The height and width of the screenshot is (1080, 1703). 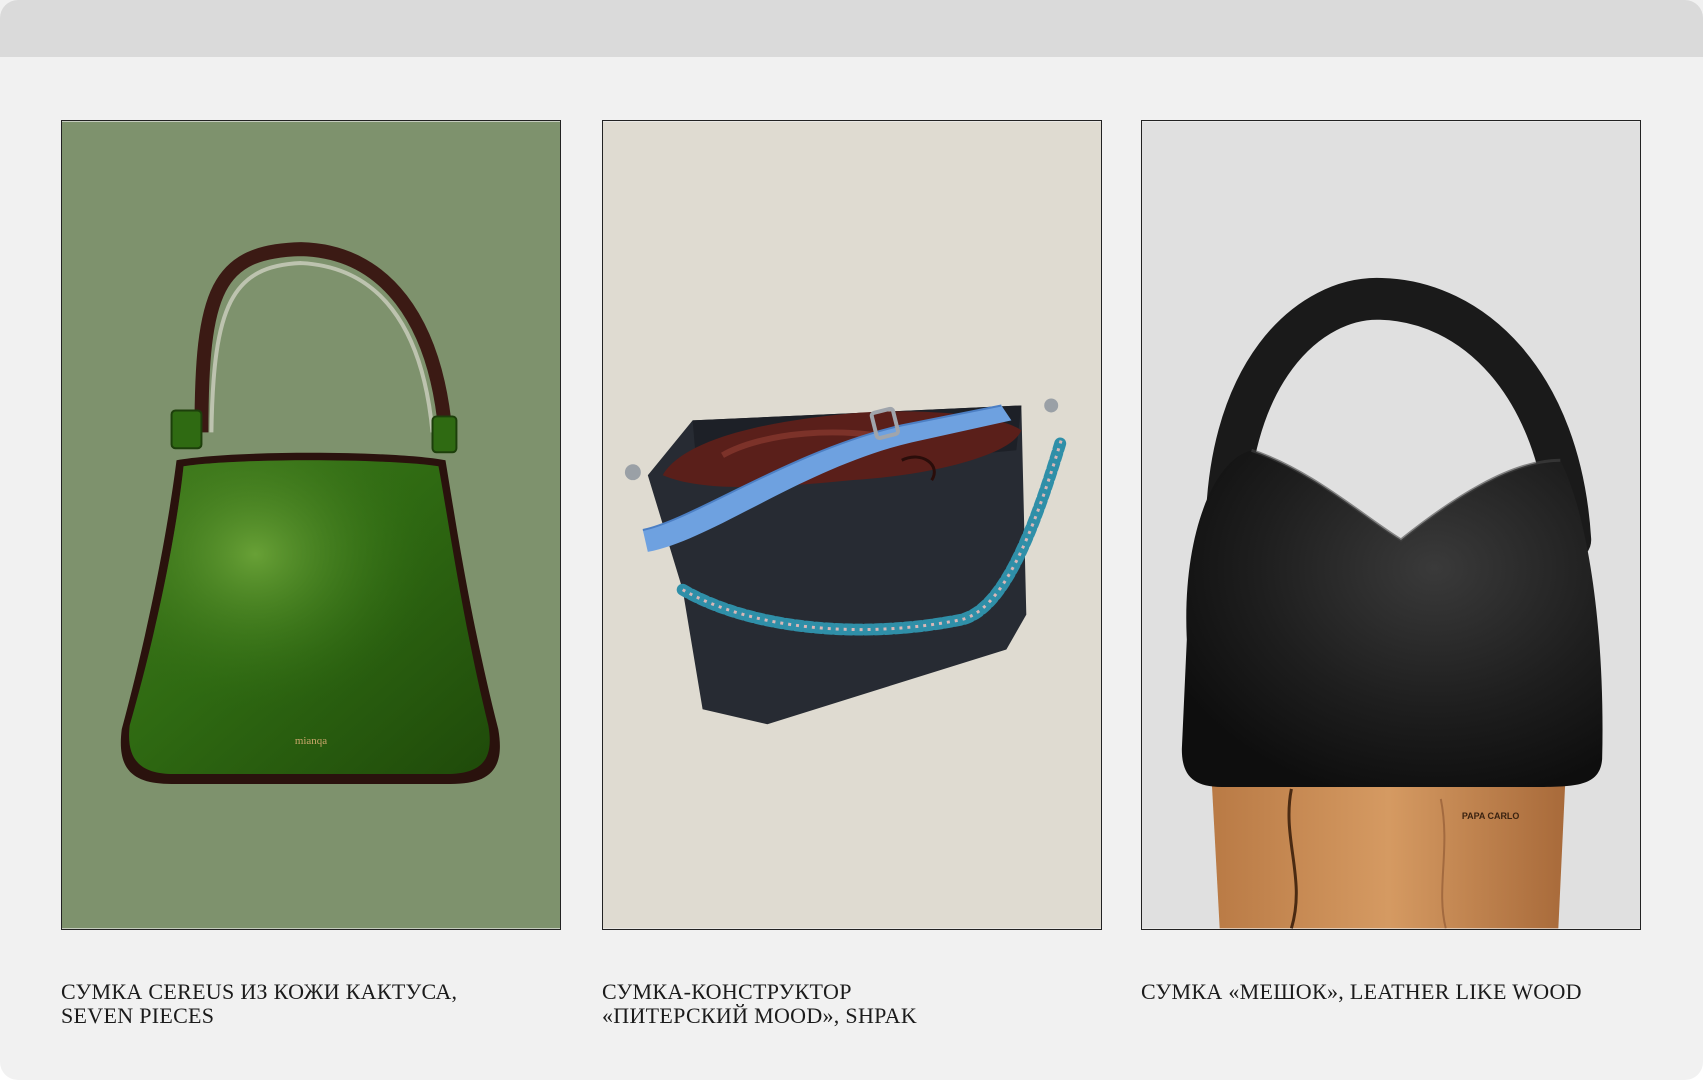 What do you see at coordinates (259, 991) in the screenshot?
I see `caption-line-1: СУМКА CEREUS ИЗ КОЖИ КАКТУСА,` at bounding box center [259, 991].